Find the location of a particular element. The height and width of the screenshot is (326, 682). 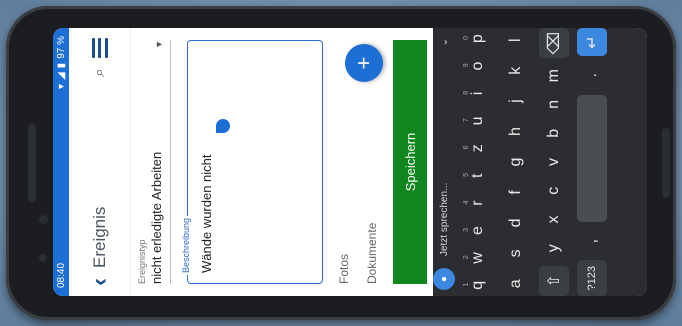

keyboard-row-2: a s d f g h j k l is located at coordinates (516, 162).